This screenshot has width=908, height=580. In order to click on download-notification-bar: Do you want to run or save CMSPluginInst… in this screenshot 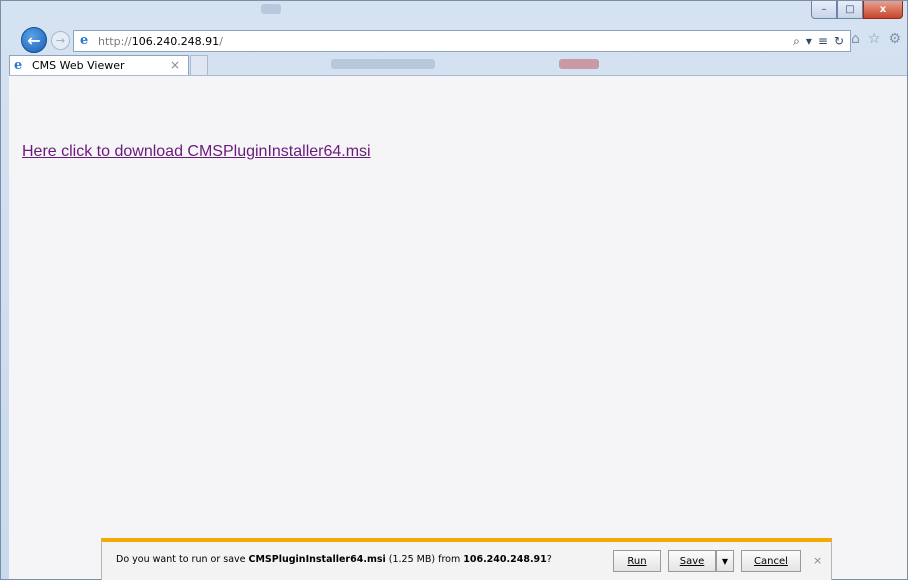, I will do `click(466, 559)`.